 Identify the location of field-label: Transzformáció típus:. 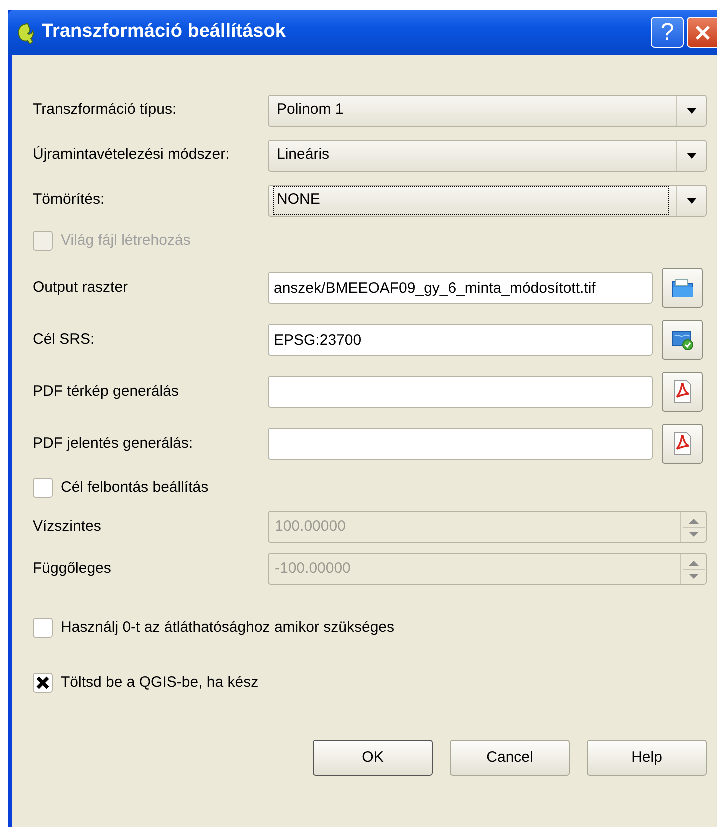
(105, 110).